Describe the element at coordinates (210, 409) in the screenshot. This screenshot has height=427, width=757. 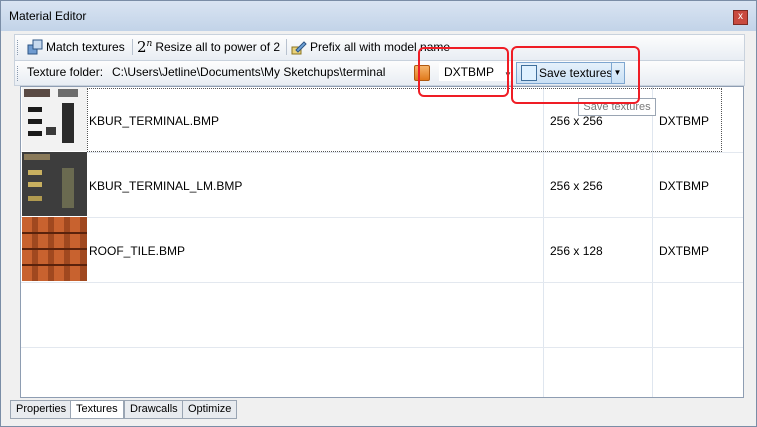
I see `tab-optimize: Optimize` at that location.